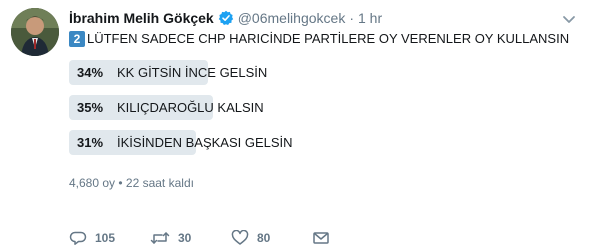  I want to click on author-handle: @06melihgokcek, so click(292, 18).